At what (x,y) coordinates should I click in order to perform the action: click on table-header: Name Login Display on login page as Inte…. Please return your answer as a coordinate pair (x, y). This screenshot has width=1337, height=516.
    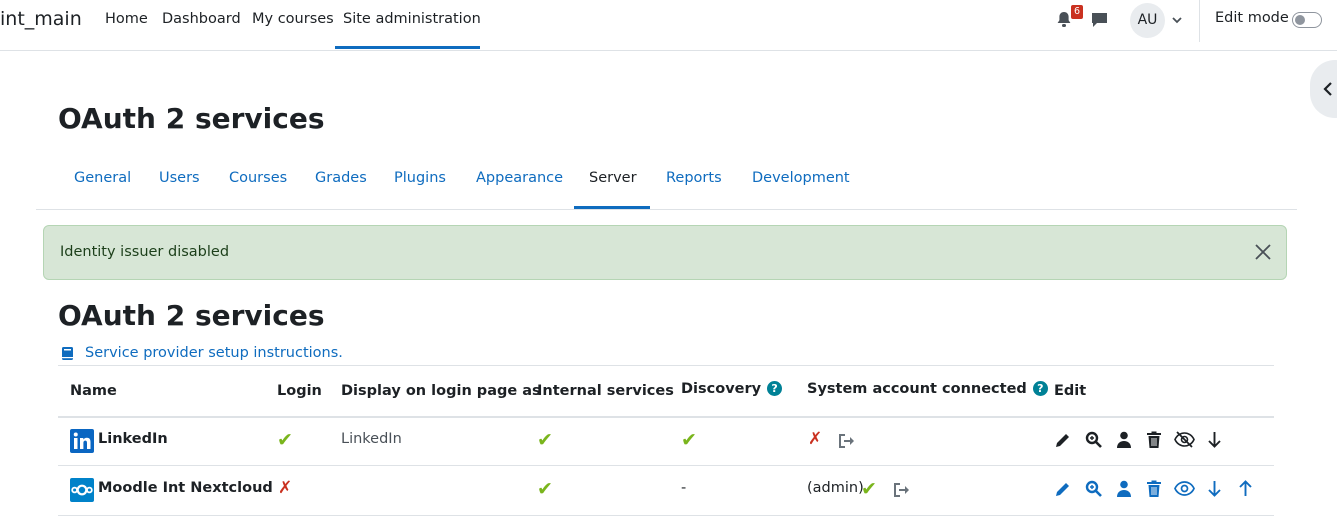
    Looking at the image, I should click on (666, 391).